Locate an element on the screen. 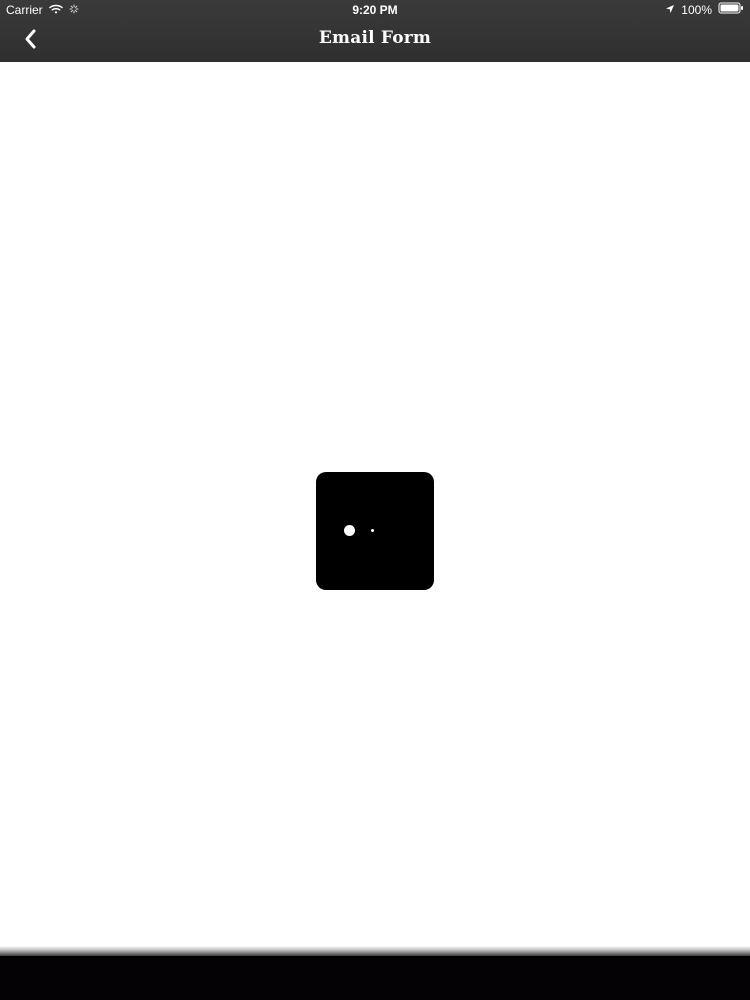 The height and width of the screenshot is (1000, 750). loading-dot-small-icon is located at coordinates (372, 530).